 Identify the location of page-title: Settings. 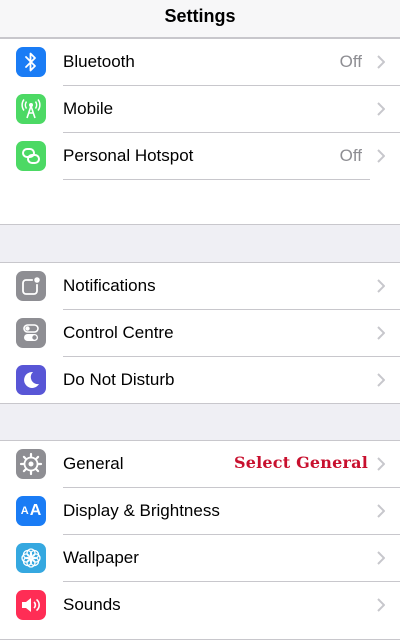
(200, 16).